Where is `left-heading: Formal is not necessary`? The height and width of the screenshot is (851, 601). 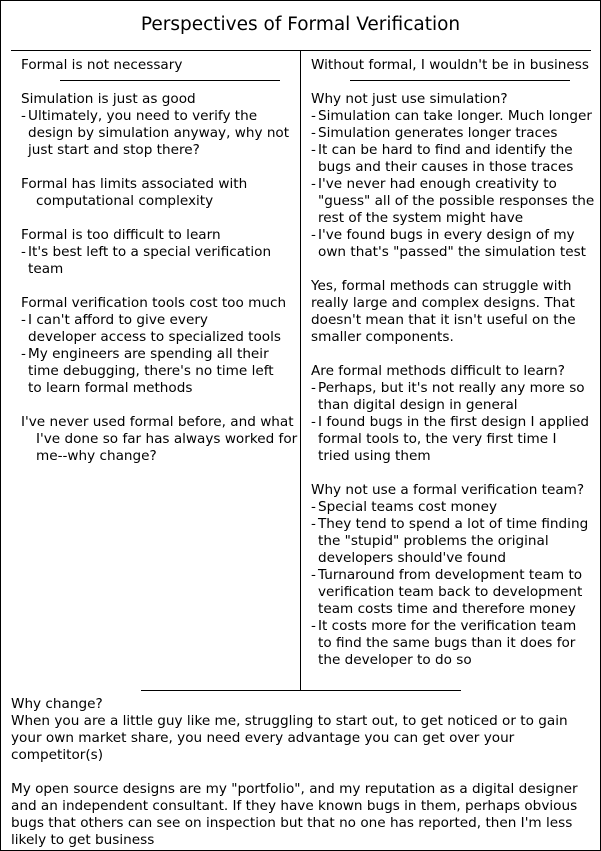 left-heading: Formal is not necessary is located at coordinates (102, 65).